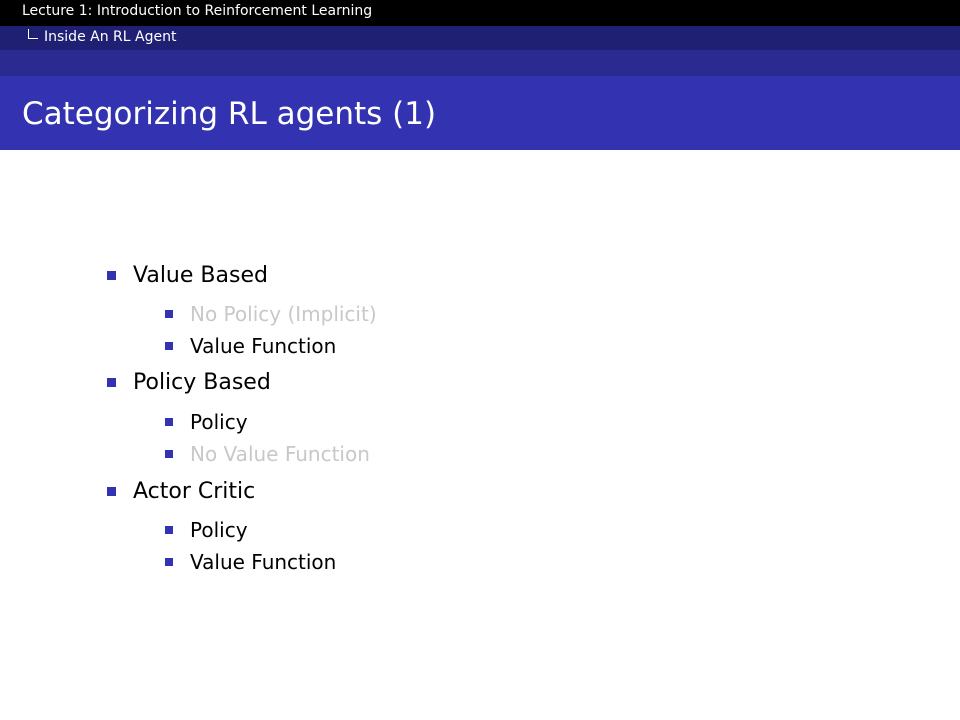 This screenshot has height=720, width=960. What do you see at coordinates (110, 37) in the screenshot?
I see `section-label: Inside An RL Agent` at bounding box center [110, 37].